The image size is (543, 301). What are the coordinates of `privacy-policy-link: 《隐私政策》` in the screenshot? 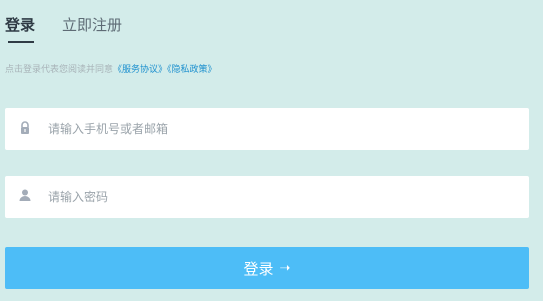 It's located at (192, 70).